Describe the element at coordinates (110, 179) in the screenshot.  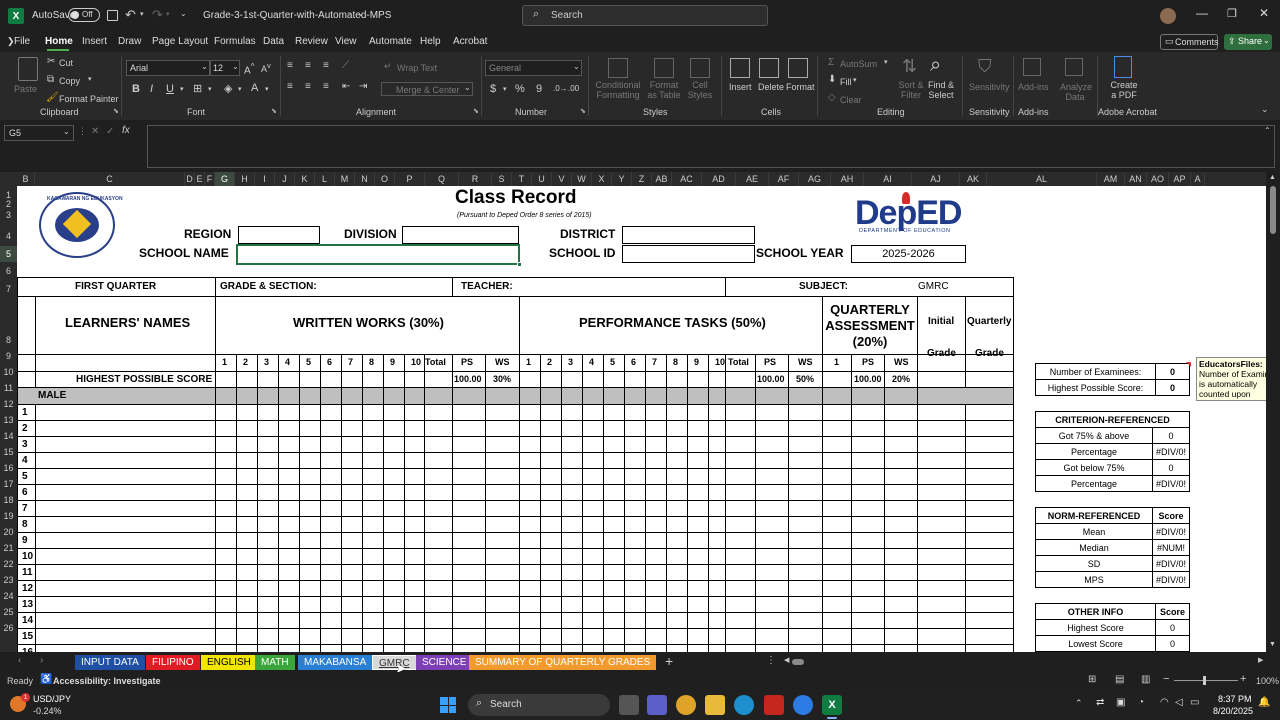
I see `column-header: C` at that location.